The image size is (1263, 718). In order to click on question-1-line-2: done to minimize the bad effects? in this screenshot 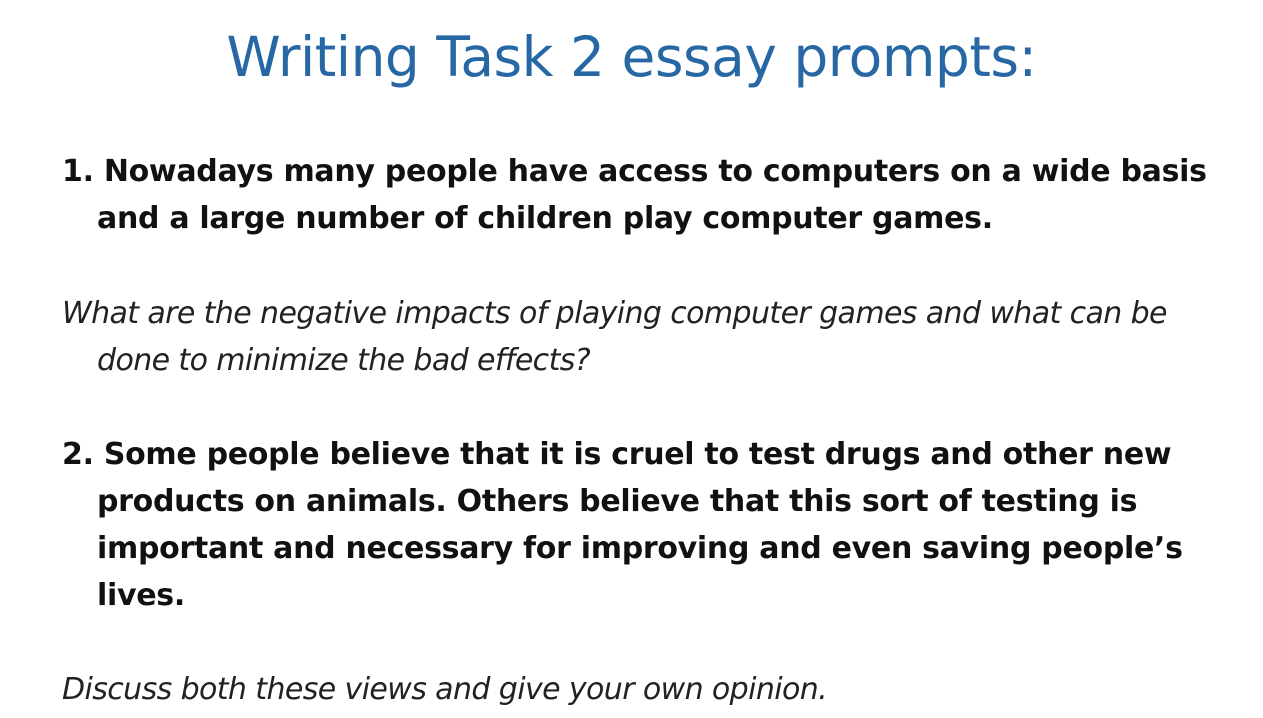, I will do `click(344, 360)`.